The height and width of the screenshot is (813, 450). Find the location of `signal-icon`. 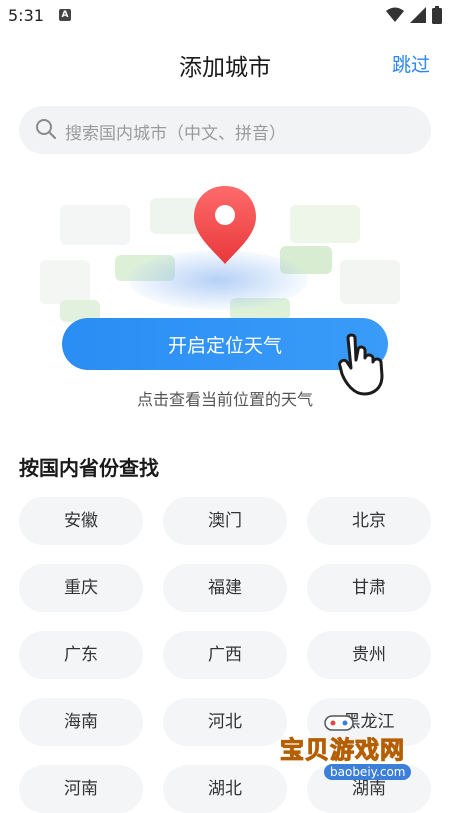

signal-icon is located at coordinates (418, 15).